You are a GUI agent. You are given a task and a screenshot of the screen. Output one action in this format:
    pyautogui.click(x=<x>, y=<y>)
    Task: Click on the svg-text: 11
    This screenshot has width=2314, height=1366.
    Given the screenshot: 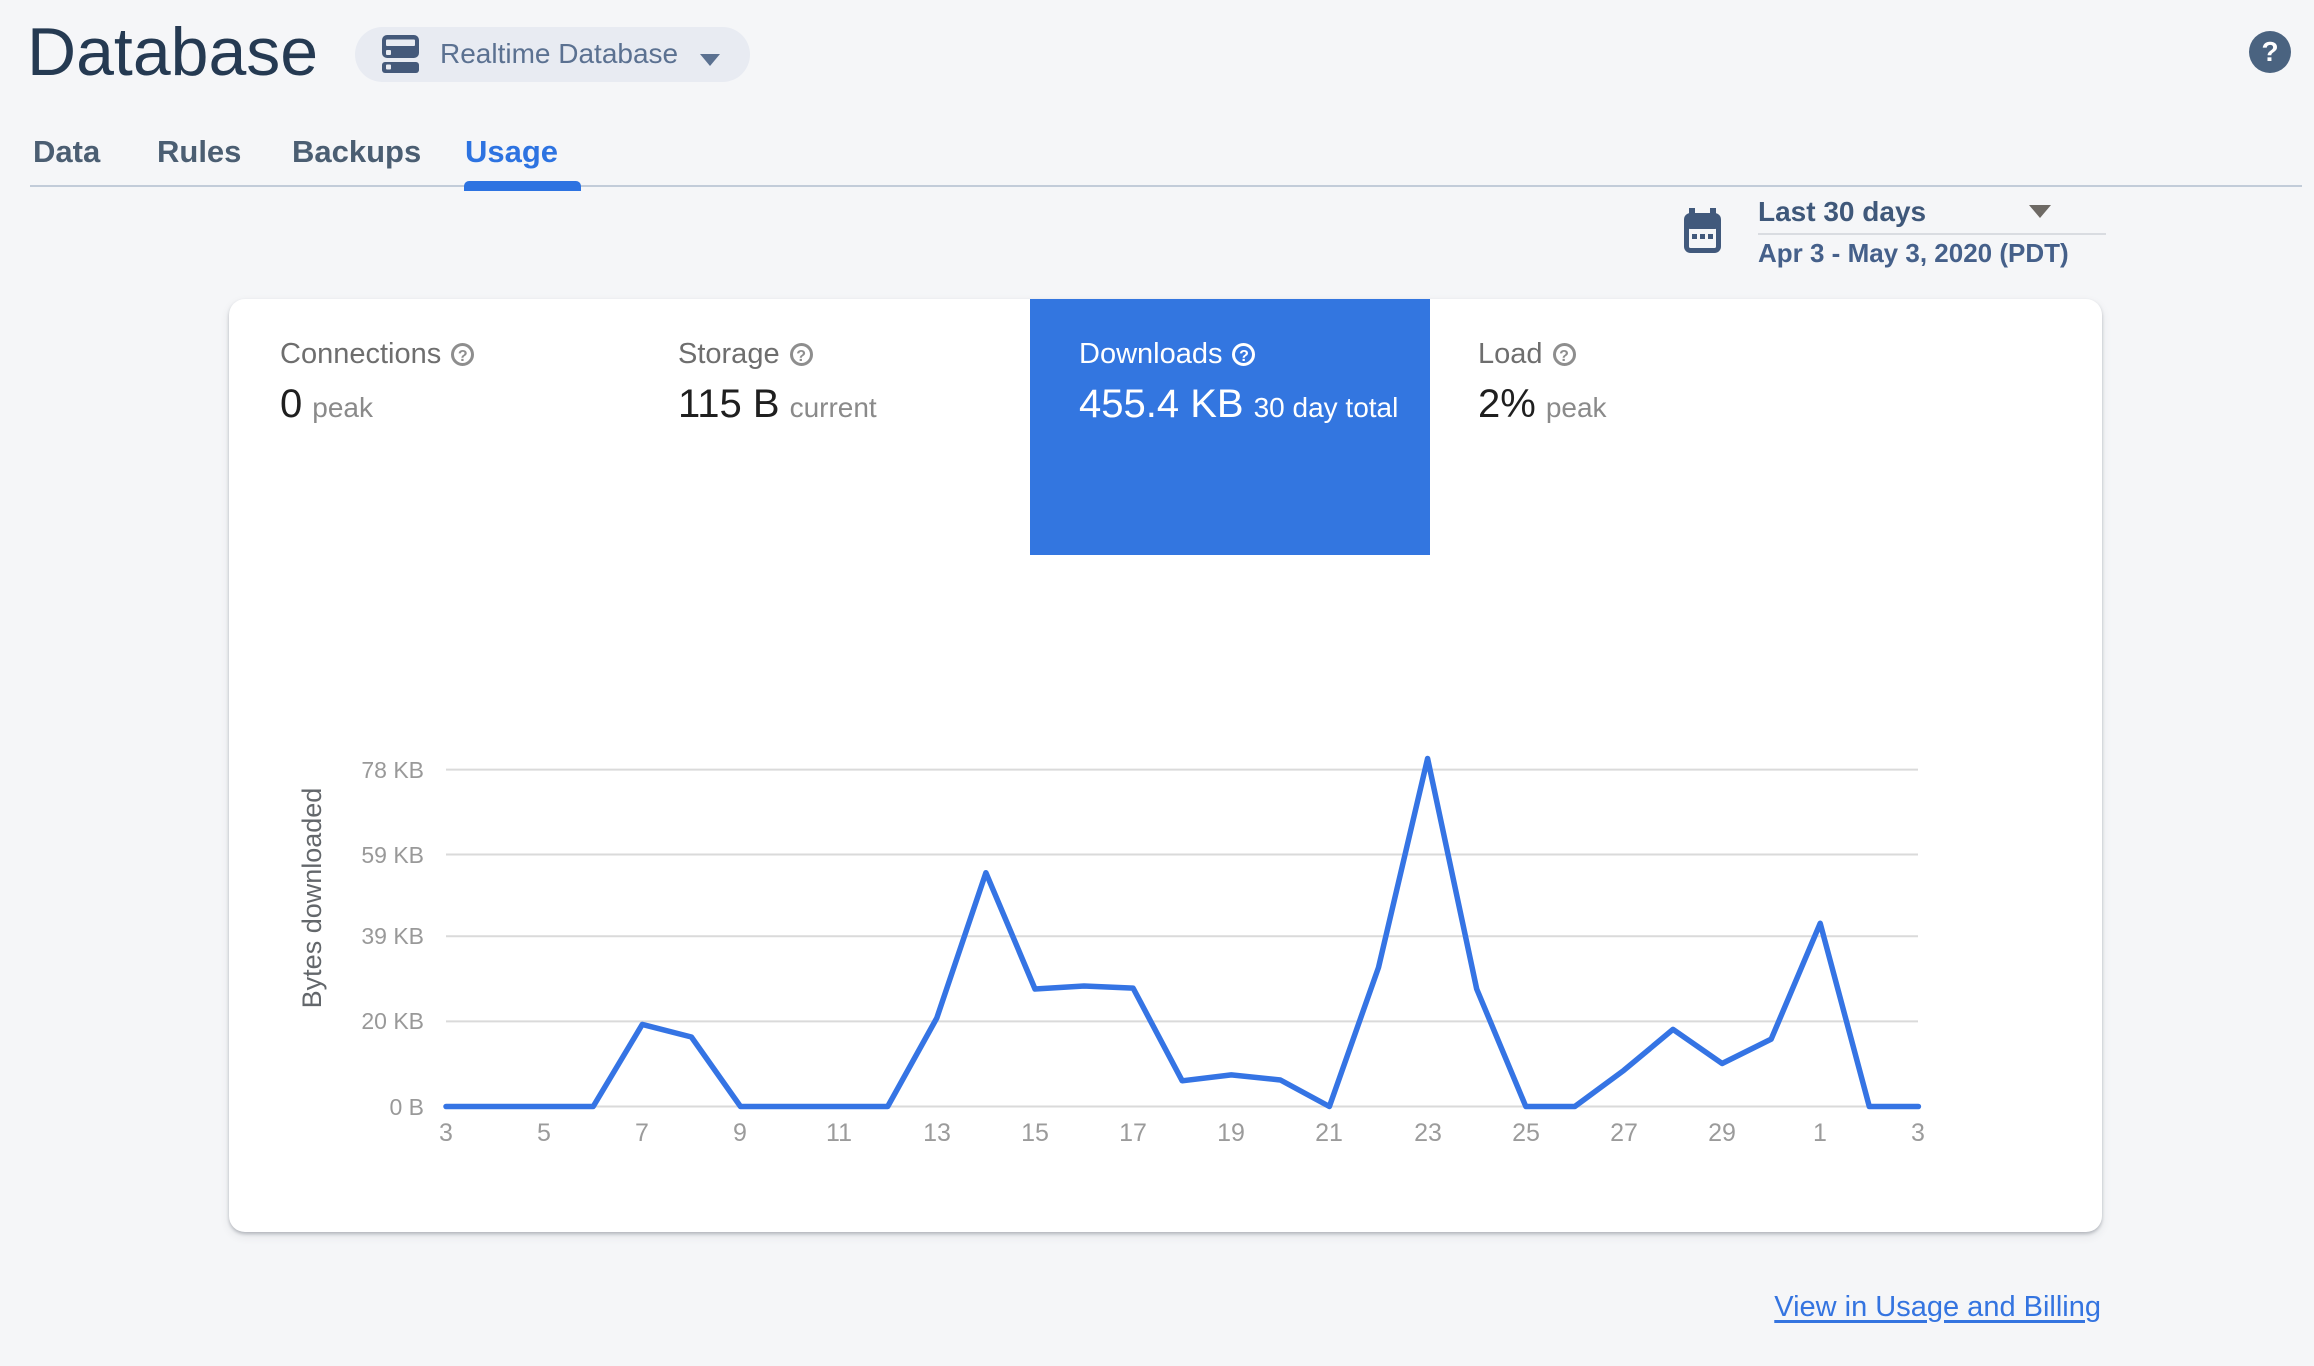 What is the action you would take?
    pyautogui.click(x=839, y=1133)
    